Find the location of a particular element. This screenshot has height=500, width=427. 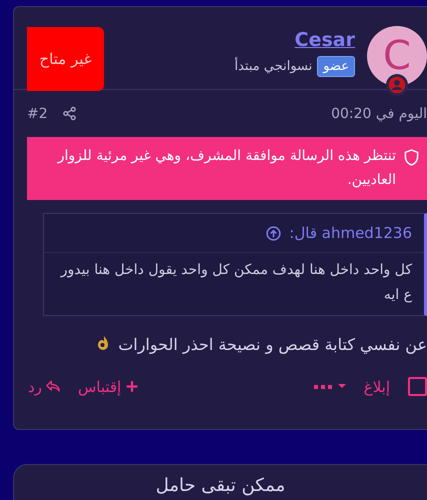

quote-text: كل واحد داخل هنا لهدف ممكن كل واحد يقول داخل هنا بيدور ع ايه is located at coordinates (236, 283).